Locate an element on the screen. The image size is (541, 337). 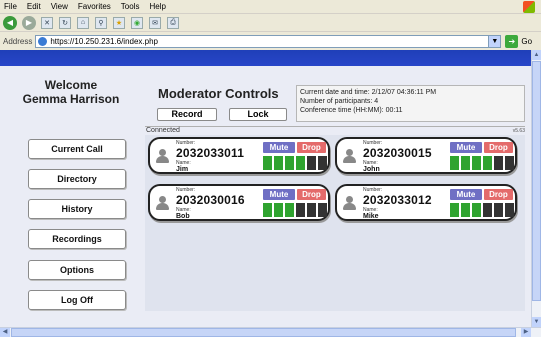
participant-card: Number: 2032033011 Name: Jim Mute Drop is located at coordinates (239, 155).